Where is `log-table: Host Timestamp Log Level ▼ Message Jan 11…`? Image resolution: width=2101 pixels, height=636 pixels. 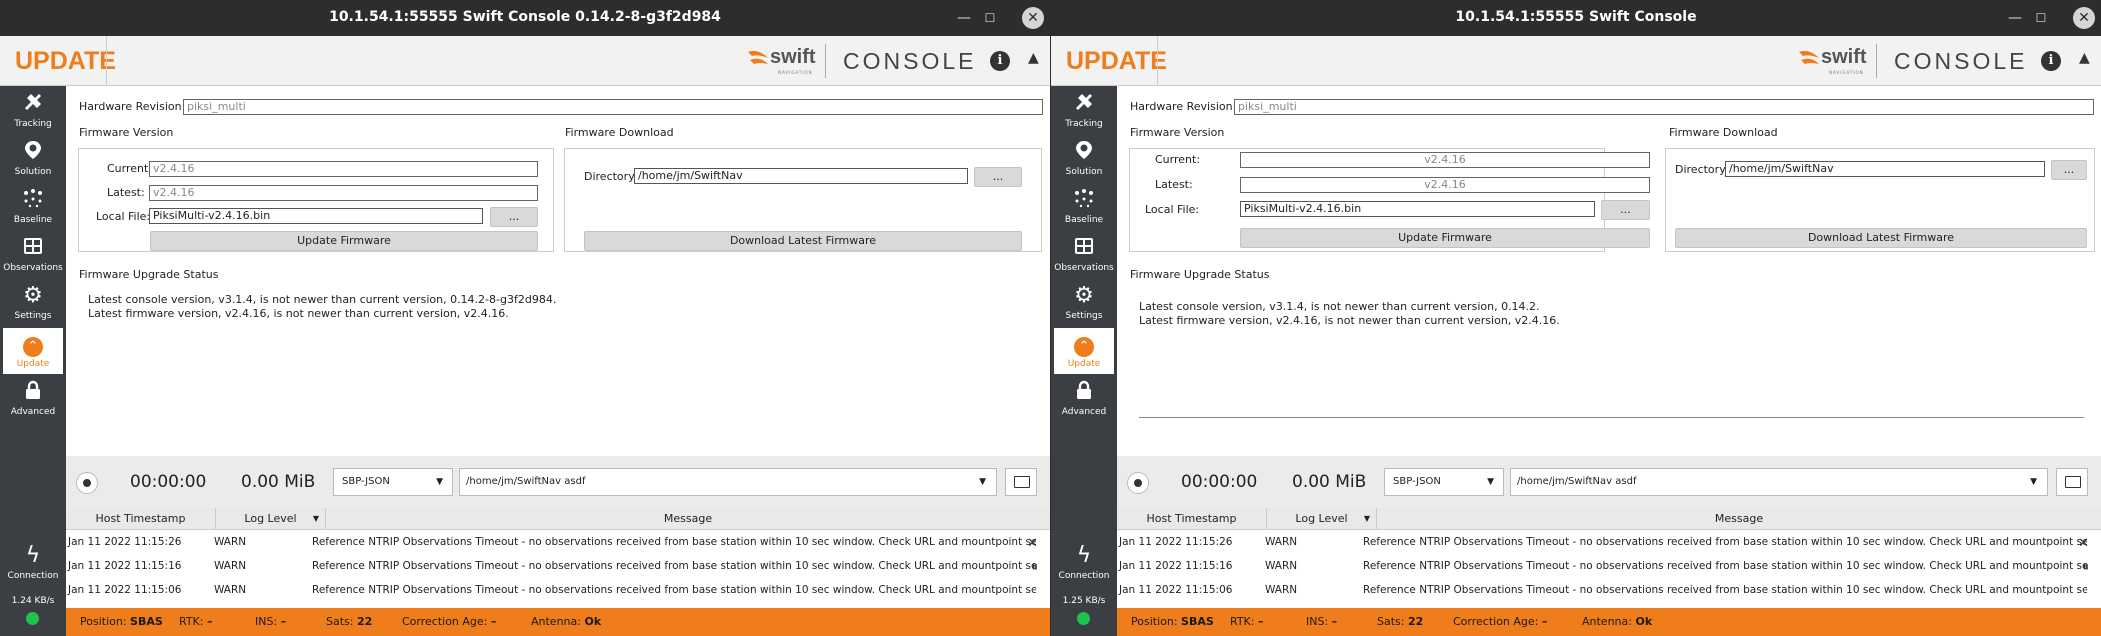 log-table: Host Timestamp Log Level ▼ Message Jan 11… is located at coordinates (558, 558).